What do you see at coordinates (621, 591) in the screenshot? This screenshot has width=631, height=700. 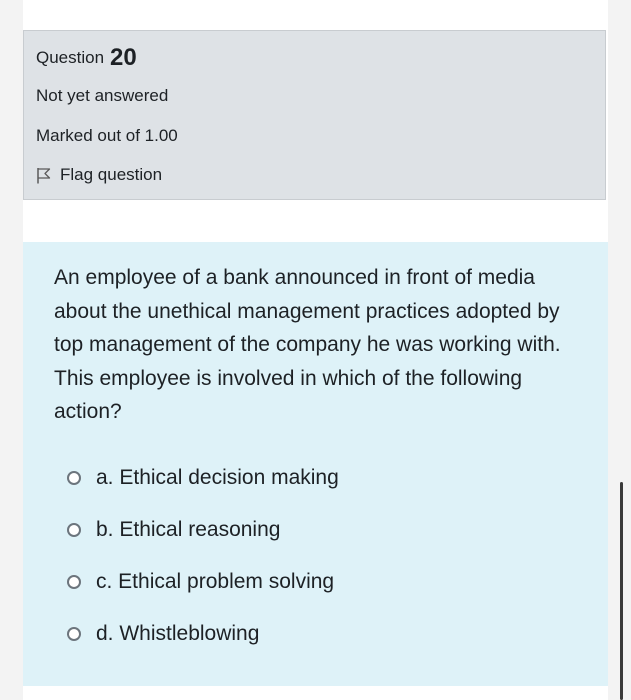 I see `scrollbar-thumb` at bounding box center [621, 591].